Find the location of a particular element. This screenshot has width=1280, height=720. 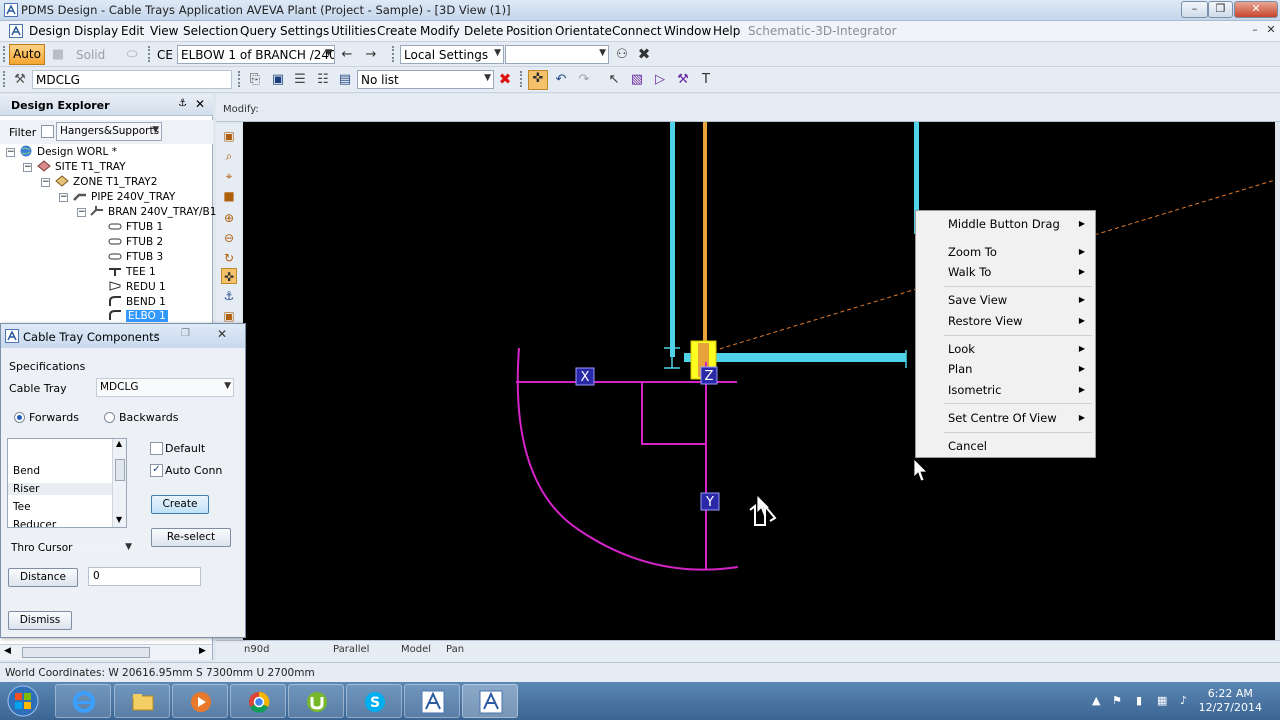

model-icon: ▣ is located at coordinates (229, 316).